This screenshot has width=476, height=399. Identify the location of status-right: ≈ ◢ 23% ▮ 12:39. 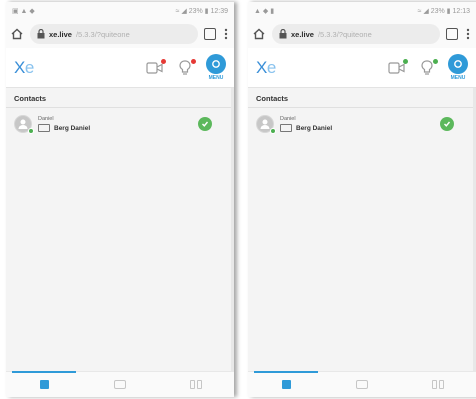
(201, 11).